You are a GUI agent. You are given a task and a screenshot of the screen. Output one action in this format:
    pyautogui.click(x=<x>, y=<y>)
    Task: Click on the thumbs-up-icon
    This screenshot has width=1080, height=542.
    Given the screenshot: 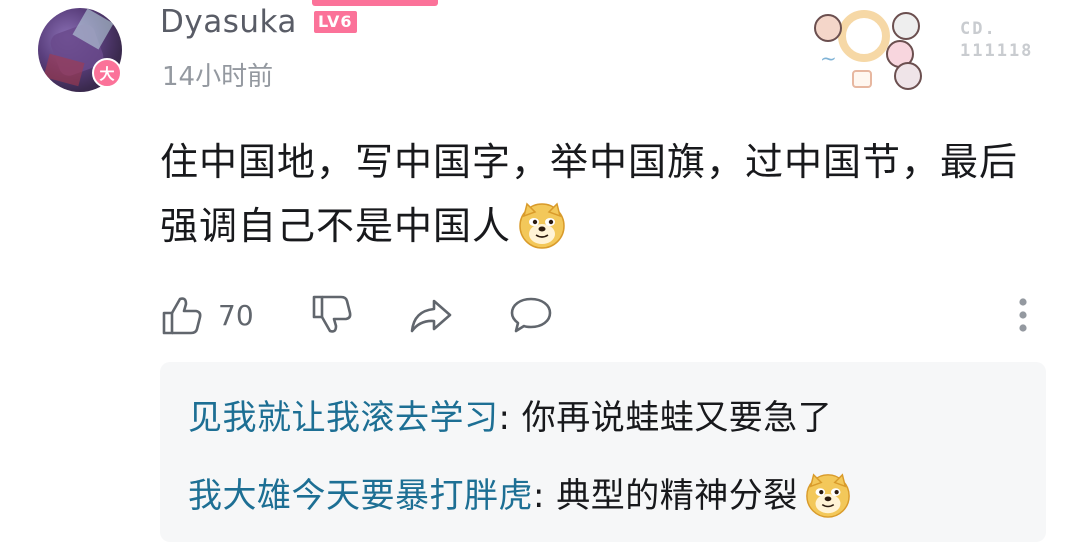 What is the action you would take?
    pyautogui.click(x=182, y=316)
    